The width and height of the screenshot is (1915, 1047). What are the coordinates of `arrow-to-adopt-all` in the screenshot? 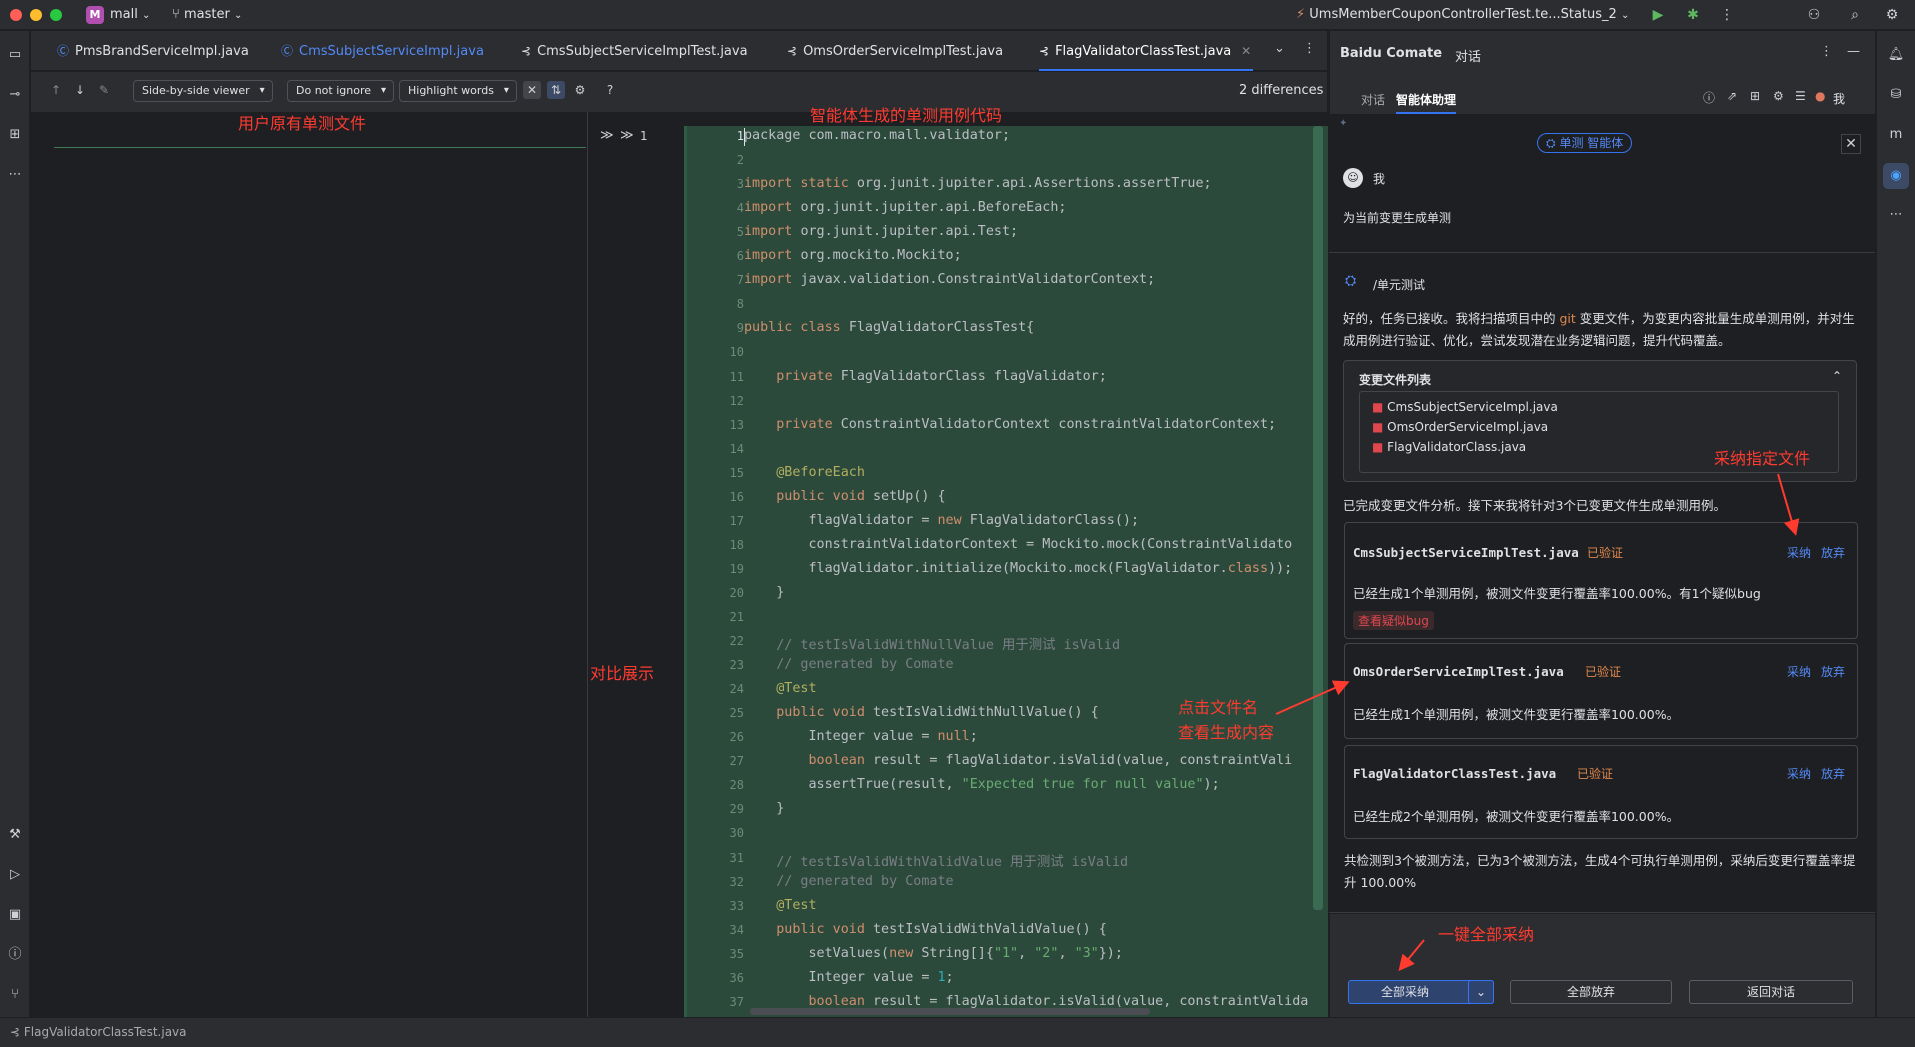 It's located at (1411, 955).